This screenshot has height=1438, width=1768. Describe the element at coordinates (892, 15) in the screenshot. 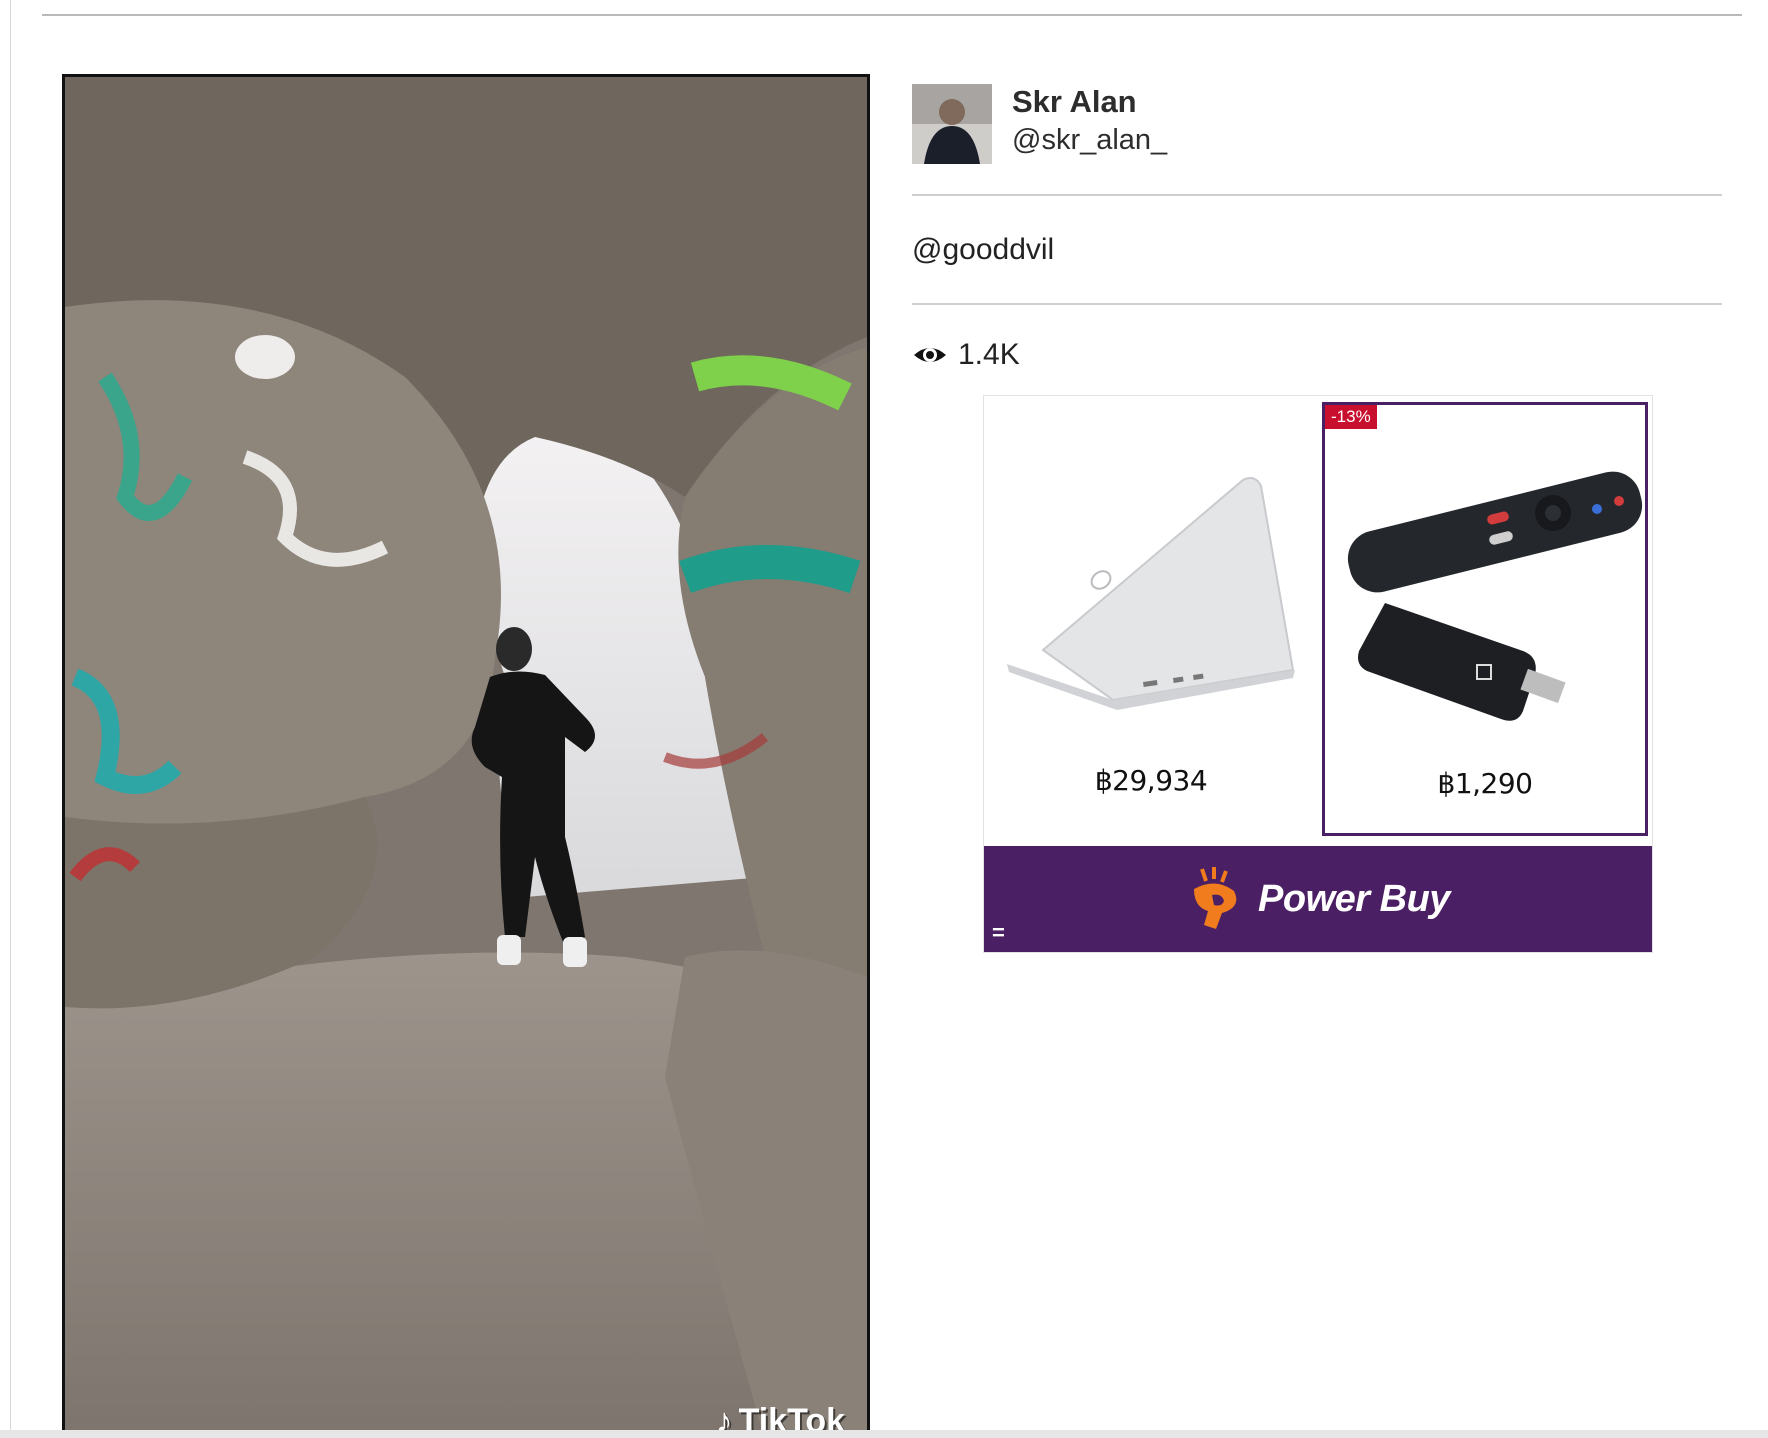

I see `top-divider` at that location.